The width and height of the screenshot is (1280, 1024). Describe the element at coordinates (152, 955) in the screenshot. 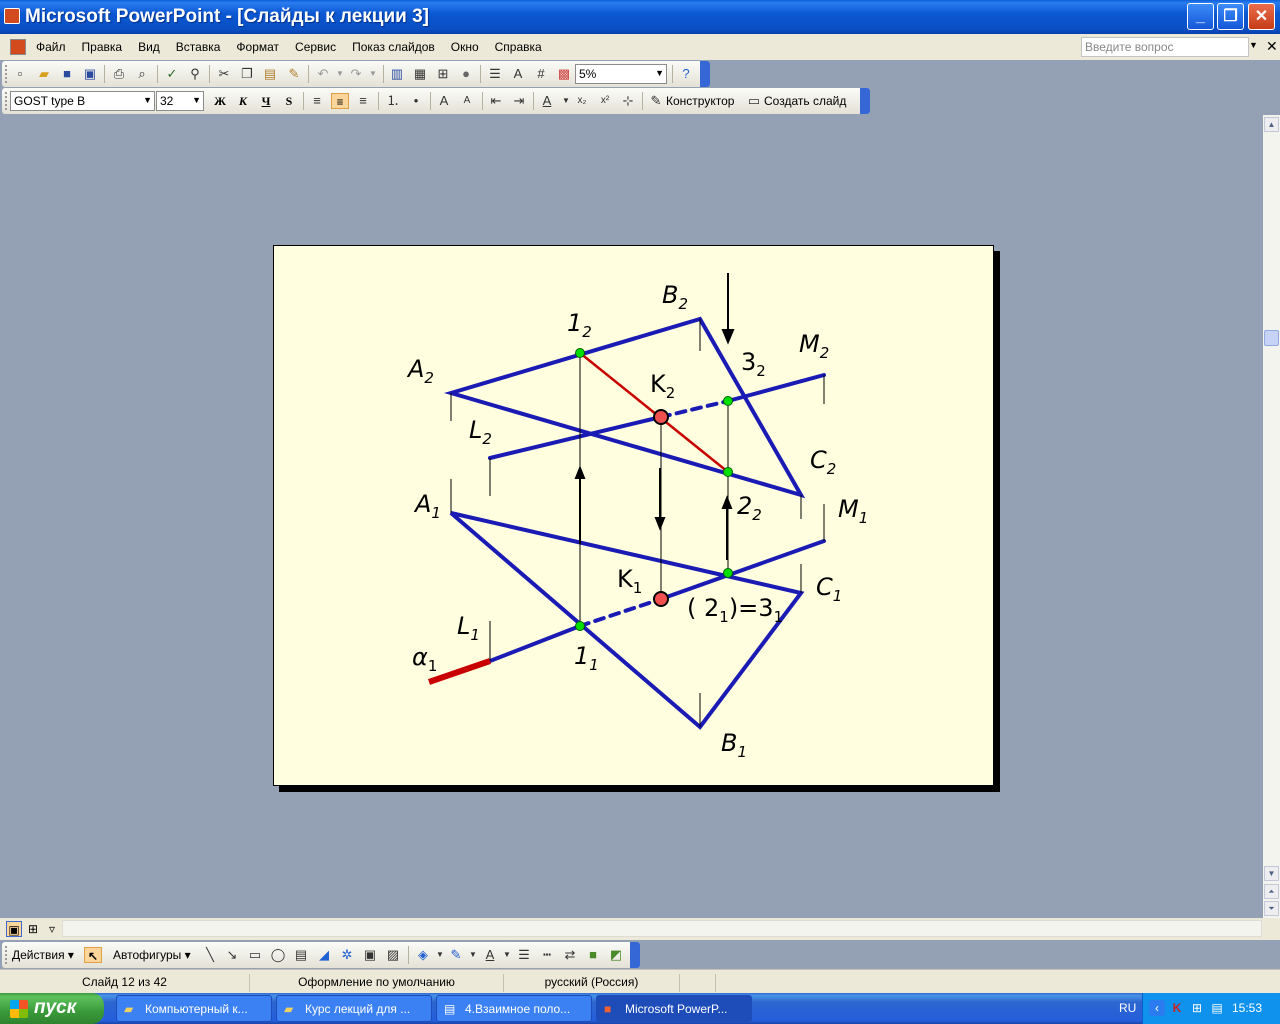

I see `autoshapes-menu: Автофигуры ▾` at that location.